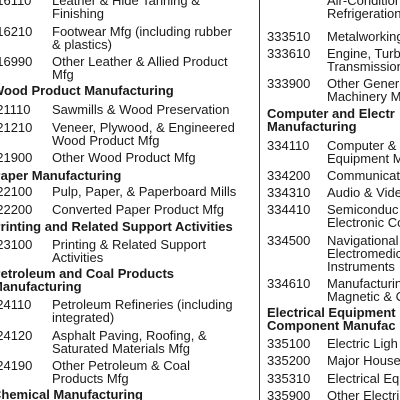  What do you see at coordinates (363, 66) in the screenshot?
I see `industry-description-line: Transmission` at bounding box center [363, 66].